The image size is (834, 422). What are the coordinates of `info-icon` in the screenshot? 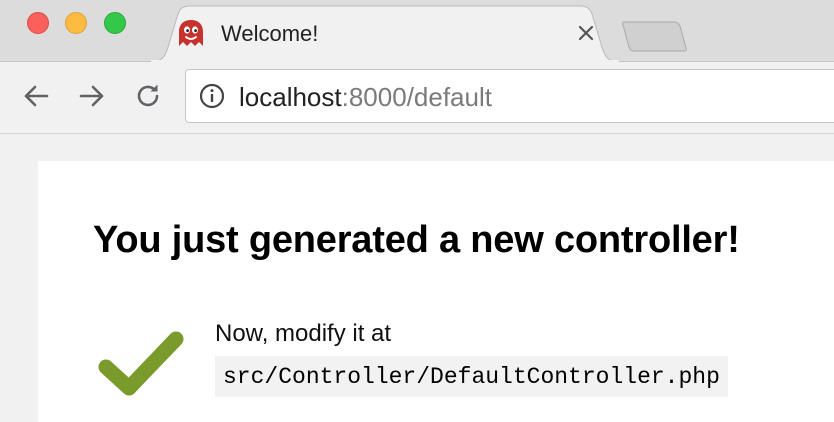 It's located at (212, 96).